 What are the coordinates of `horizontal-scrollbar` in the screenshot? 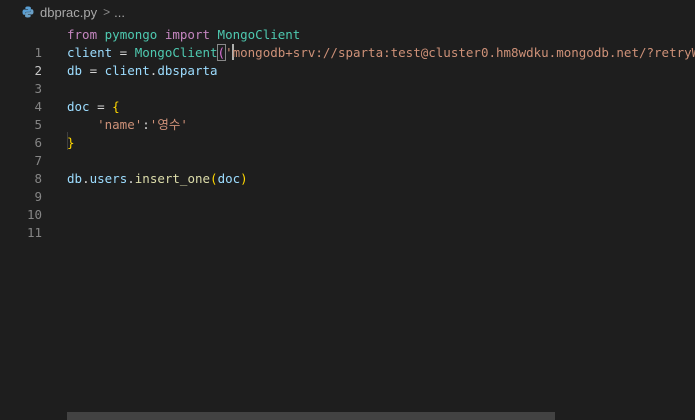 It's located at (311, 416).